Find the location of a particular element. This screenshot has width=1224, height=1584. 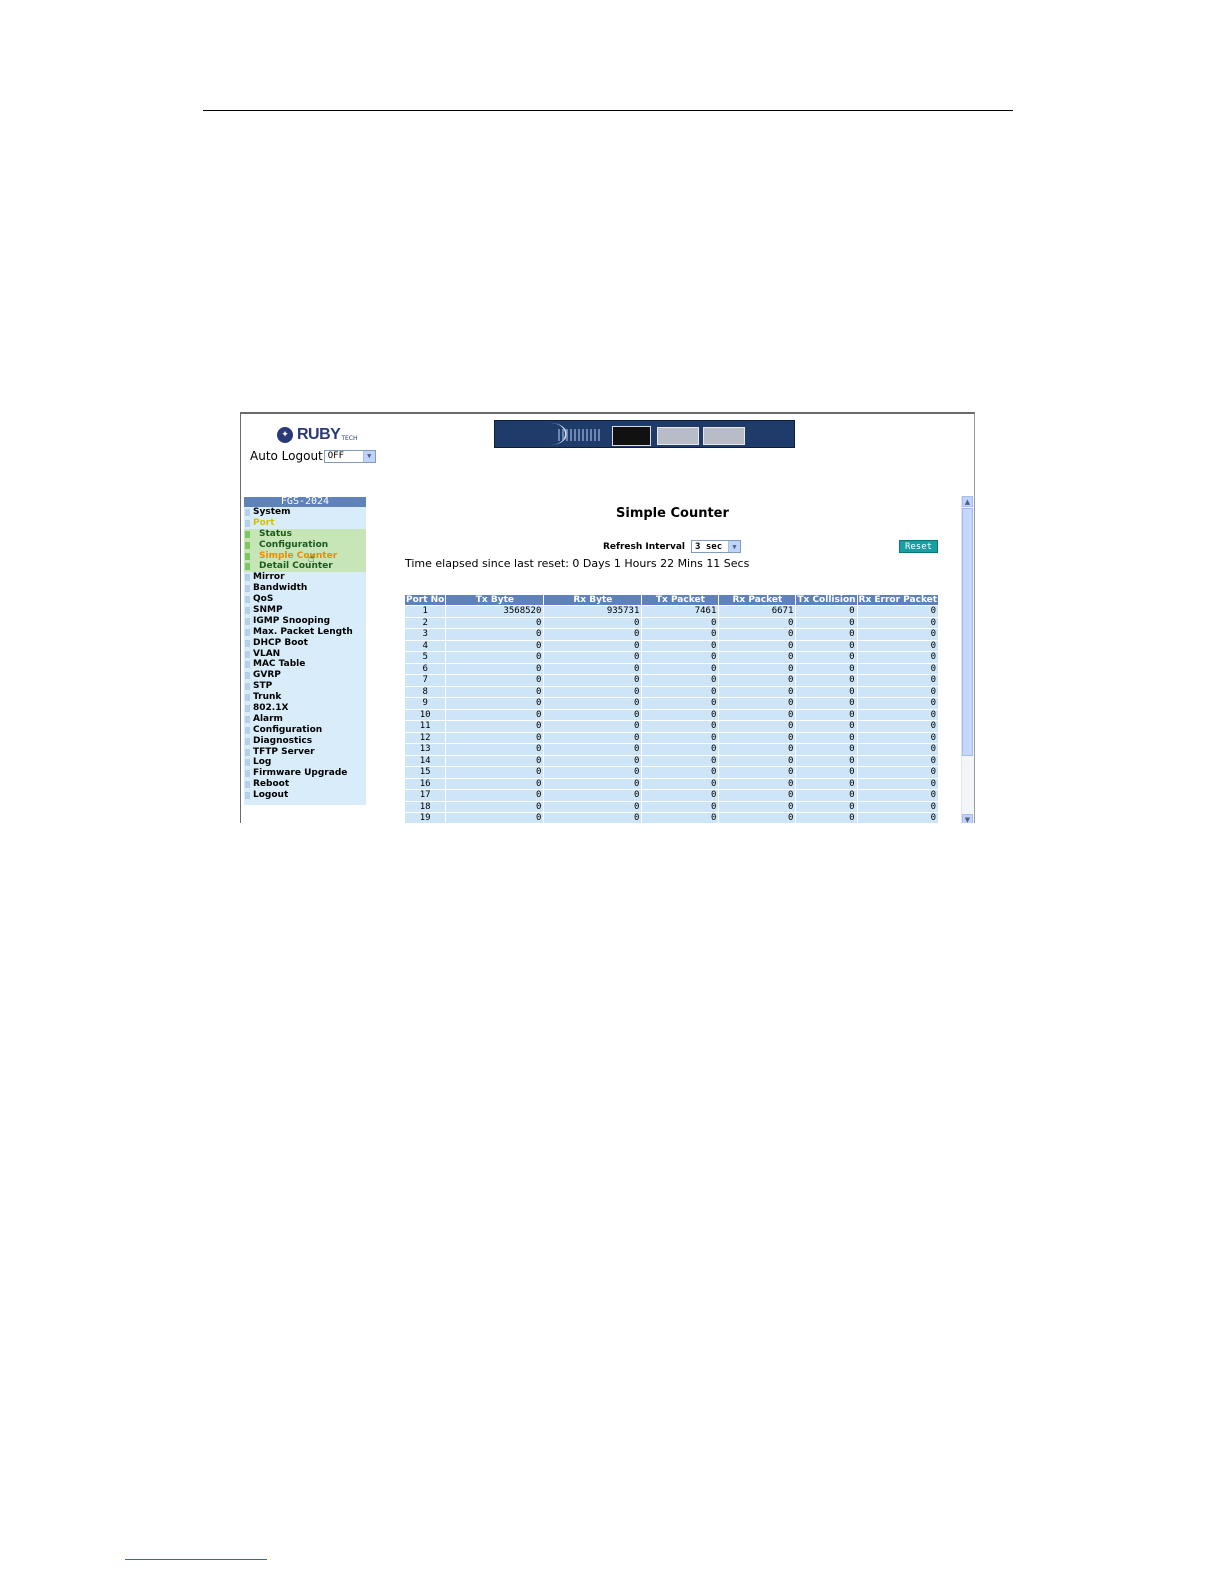

refresh-interval-value: 3 sec is located at coordinates (709, 546).